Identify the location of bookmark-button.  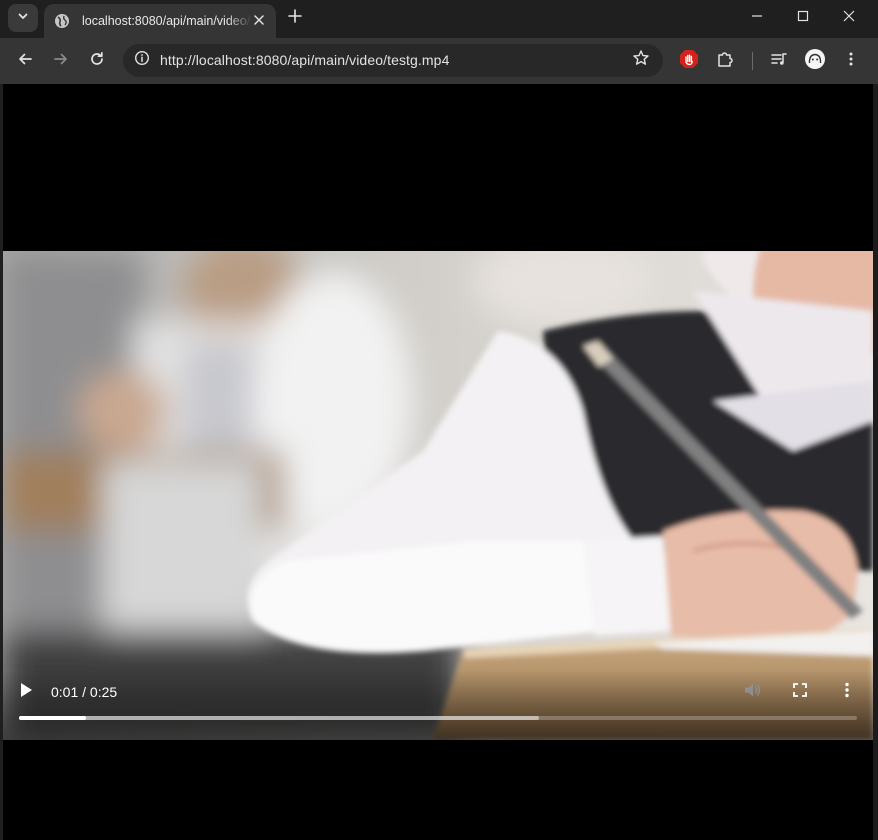
(641, 60).